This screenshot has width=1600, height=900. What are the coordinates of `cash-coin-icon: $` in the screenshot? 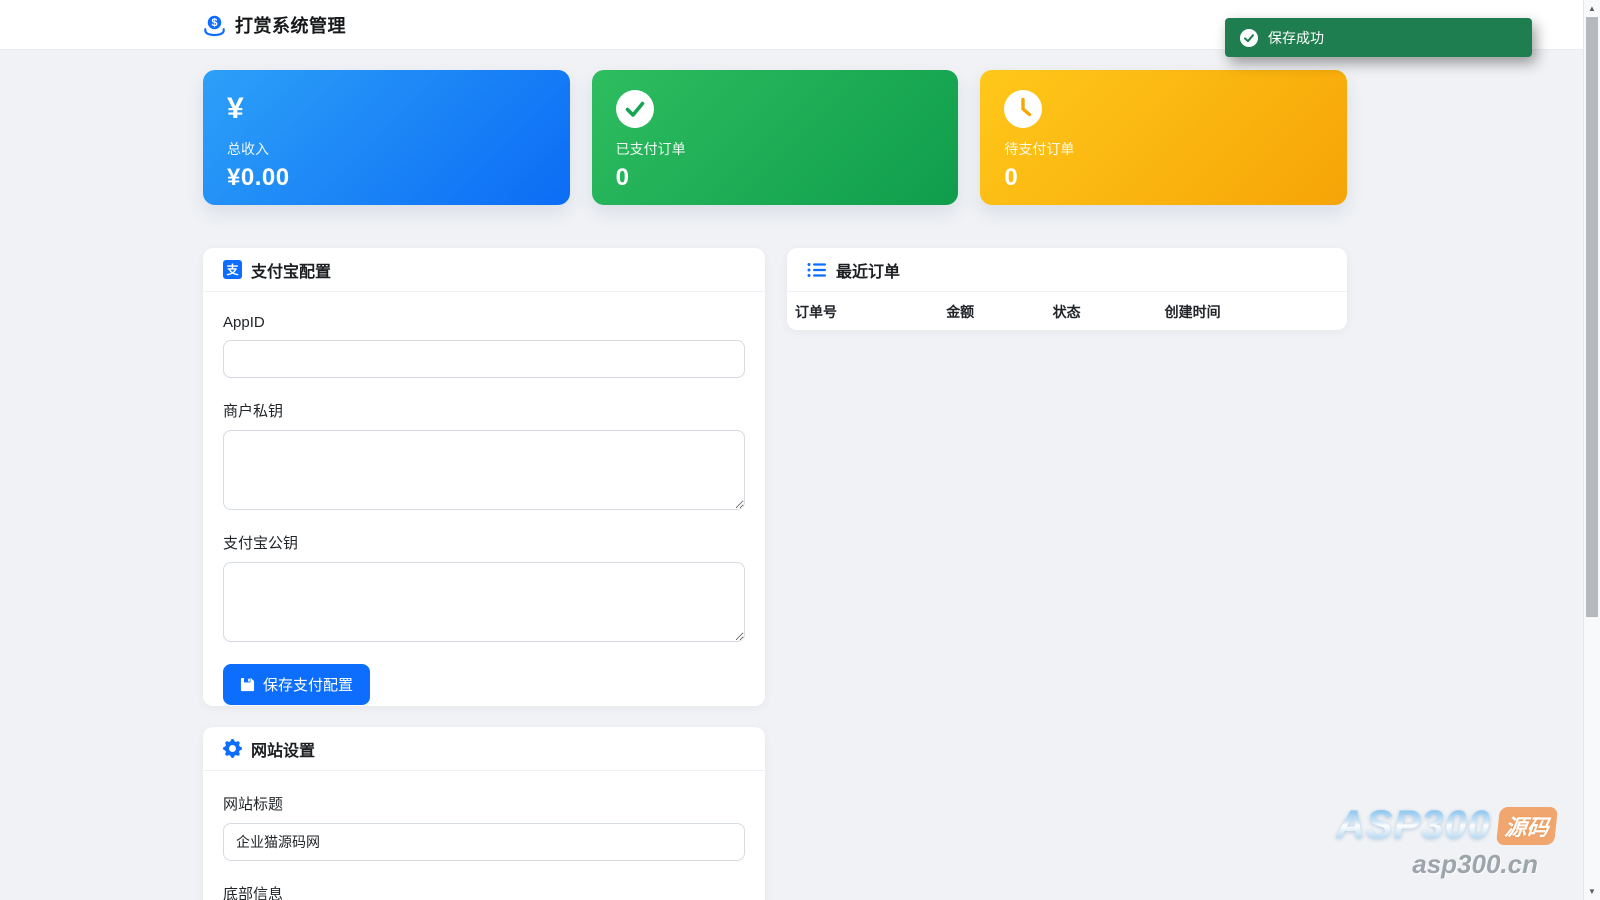 It's located at (214, 25).